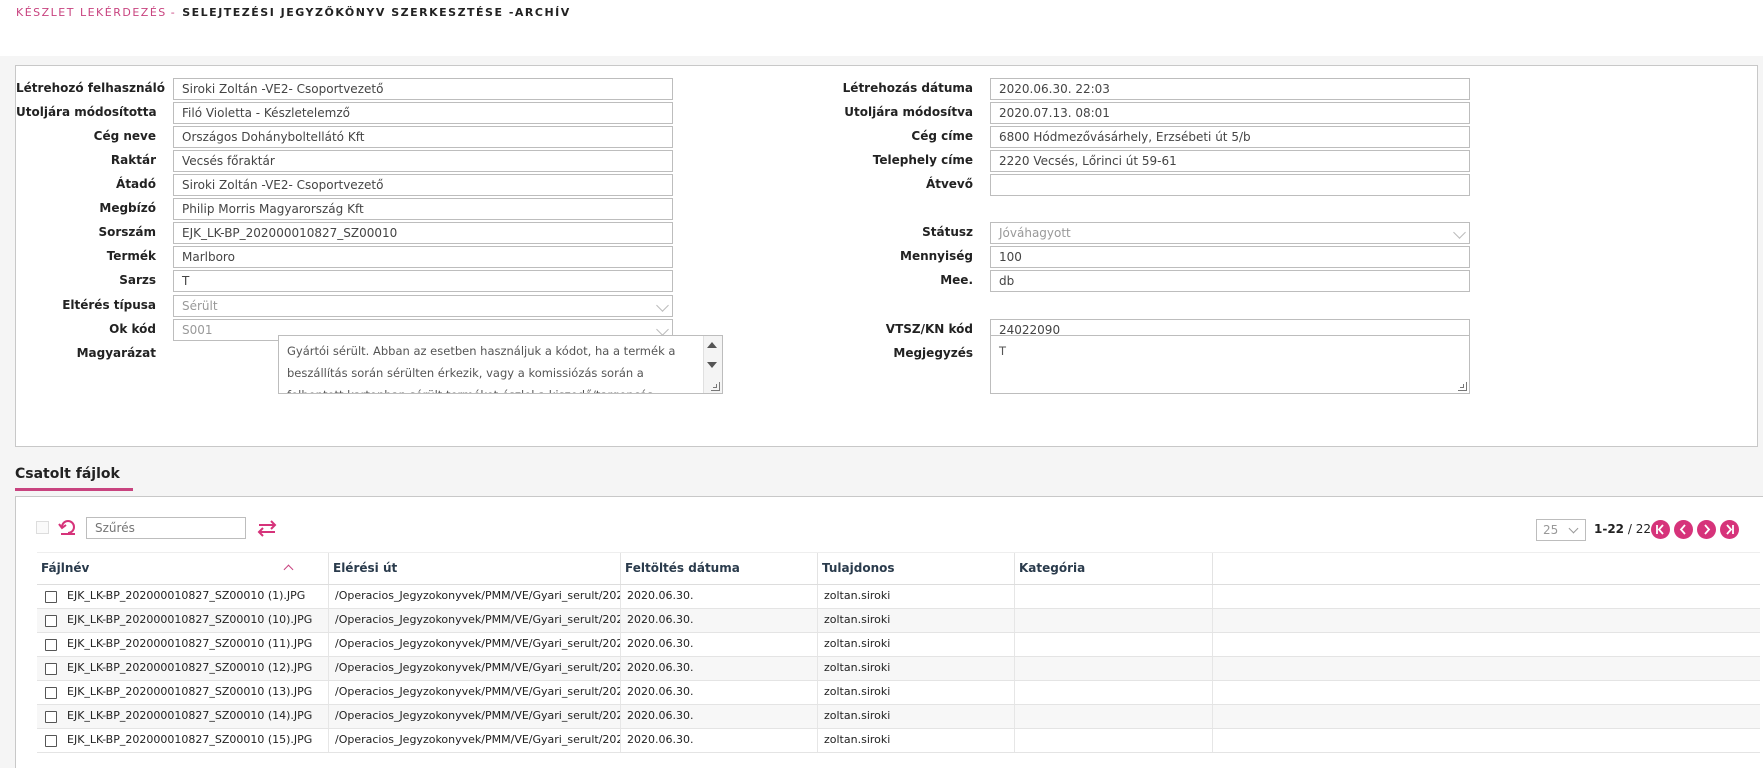 The image size is (1763, 768). What do you see at coordinates (423, 137) in the screenshot?
I see `ceg-neve-input: Országos Dohányboltellátó Kft` at bounding box center [423, 137].